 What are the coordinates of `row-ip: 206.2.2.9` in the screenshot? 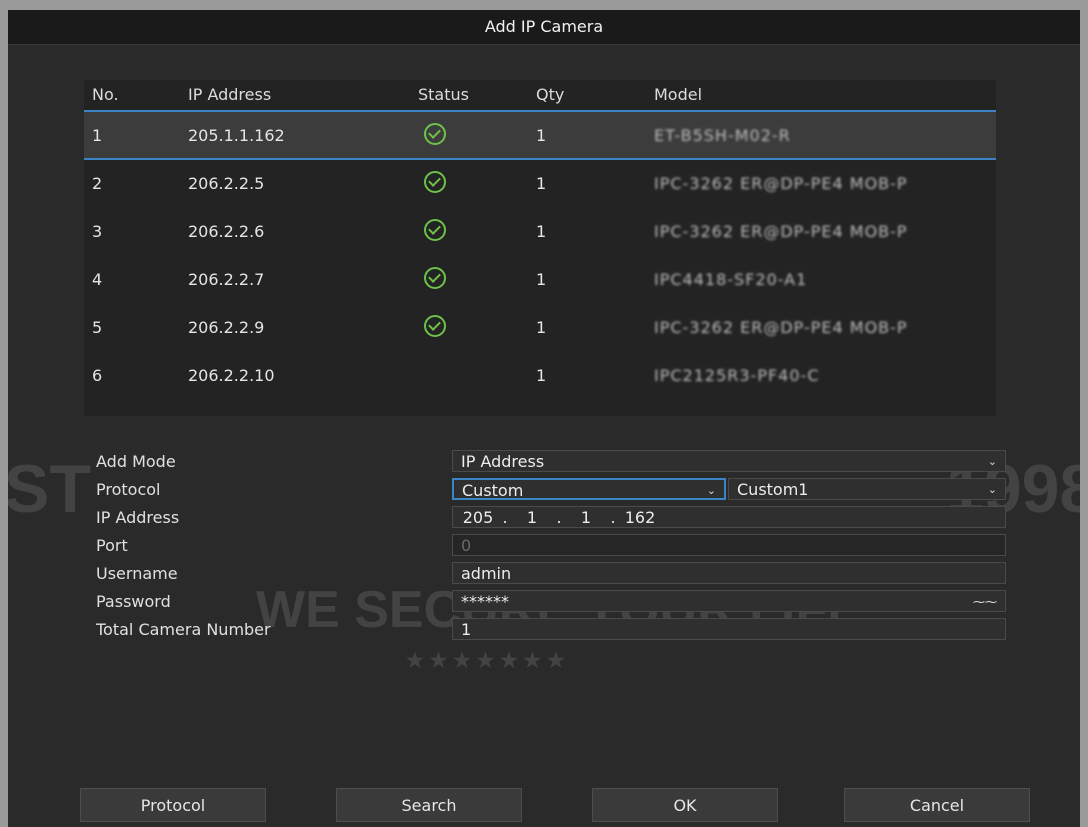 It's located at (226, 327).